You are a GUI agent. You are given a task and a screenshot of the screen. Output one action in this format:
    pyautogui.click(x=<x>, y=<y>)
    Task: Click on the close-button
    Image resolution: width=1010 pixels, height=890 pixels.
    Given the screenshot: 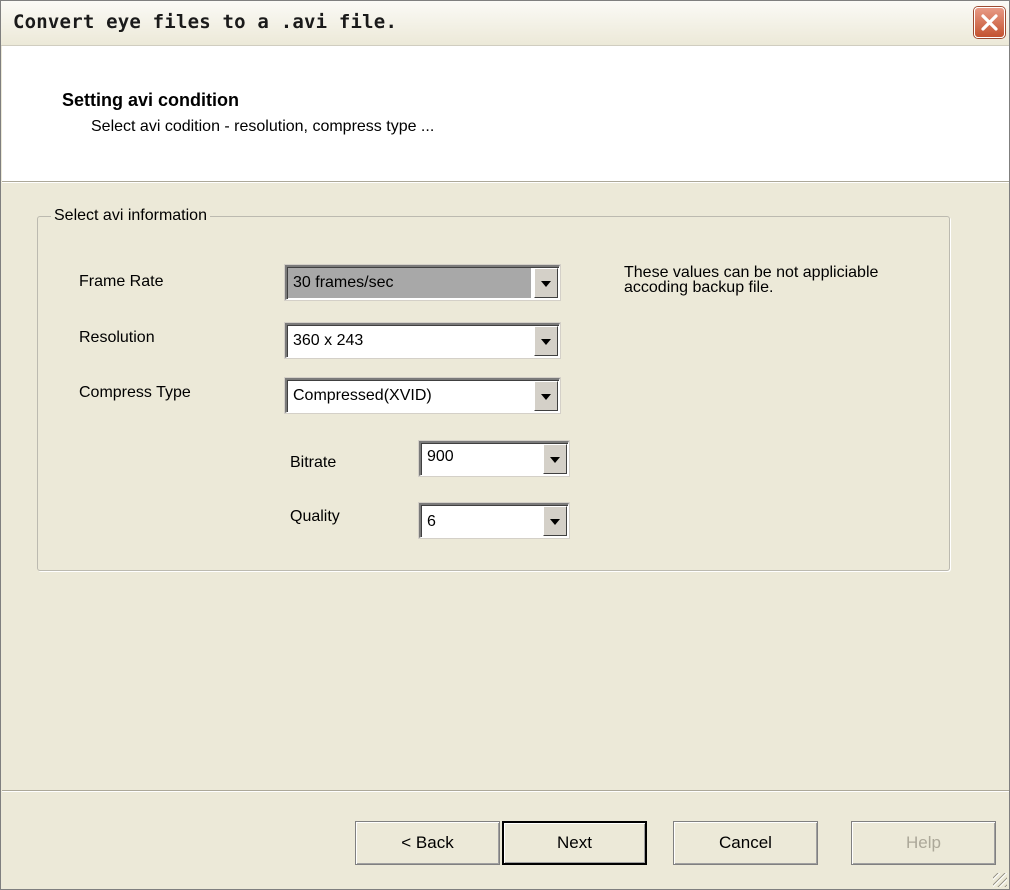 What is the action you would take?
    pyautogui.click(x=989, y=22)
    